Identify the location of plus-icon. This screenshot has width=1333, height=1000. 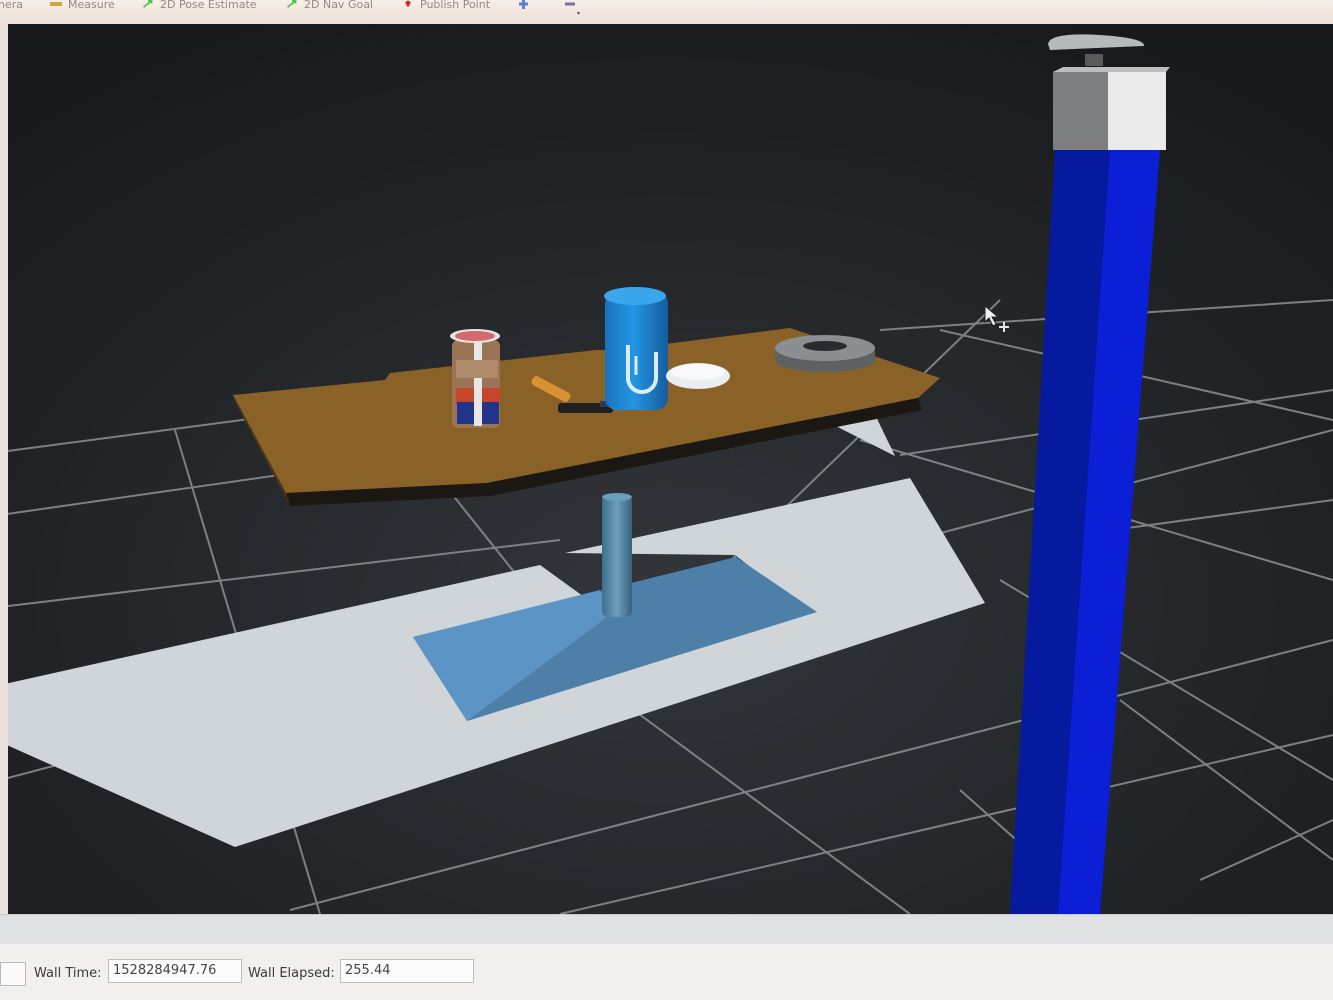
(523, 4).